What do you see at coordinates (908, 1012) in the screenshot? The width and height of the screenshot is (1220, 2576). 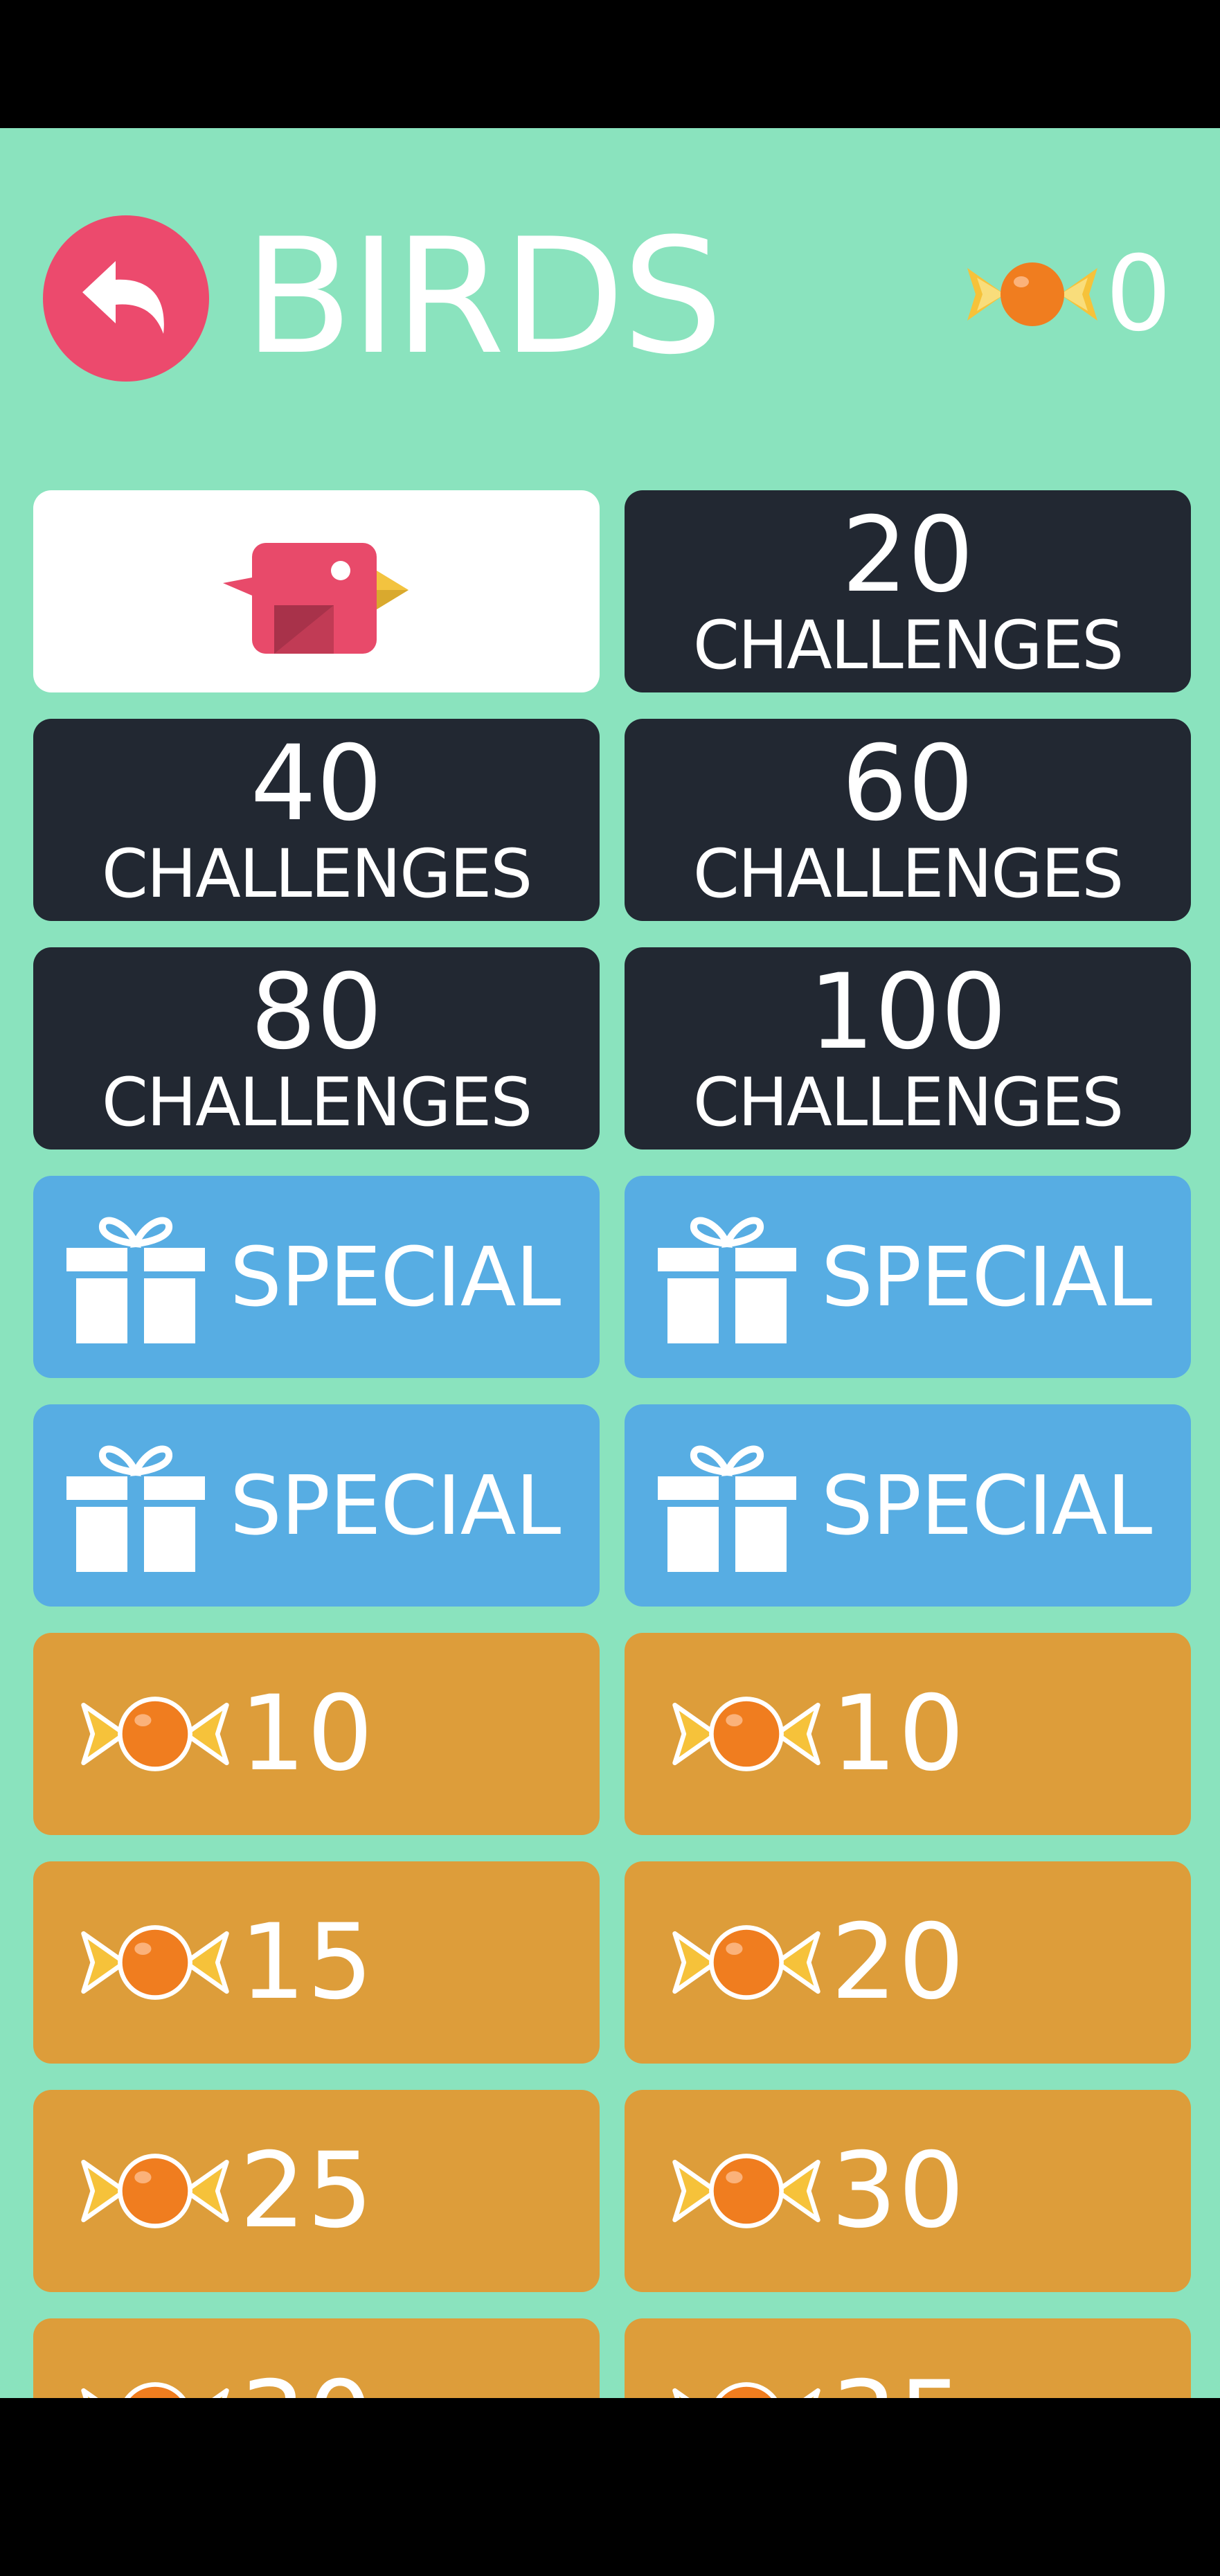 I see `challenge-count: 100` at bounding box center [908, 1012].